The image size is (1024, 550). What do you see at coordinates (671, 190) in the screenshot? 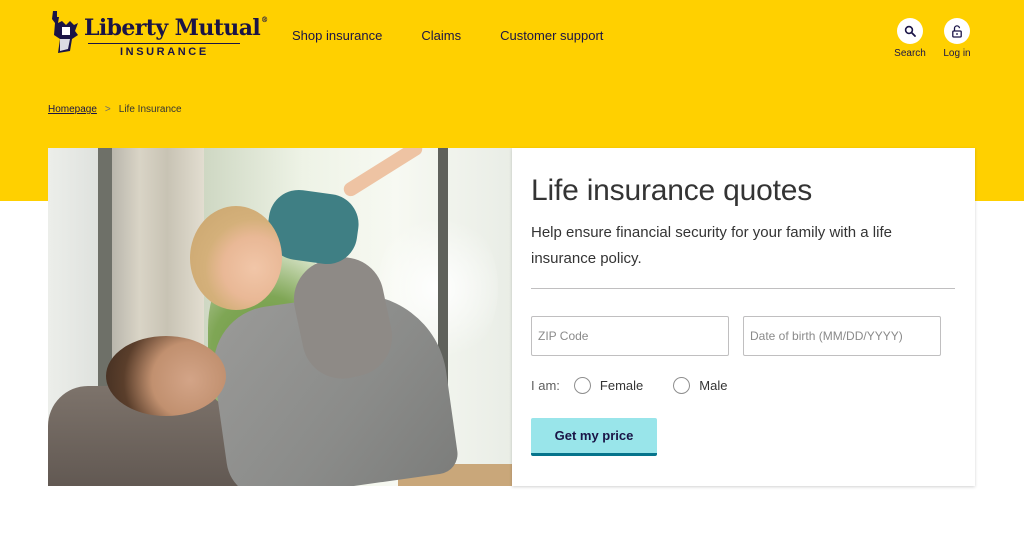
I see `quote-title: Life insurance quotes` at bounding box center [671, 190].